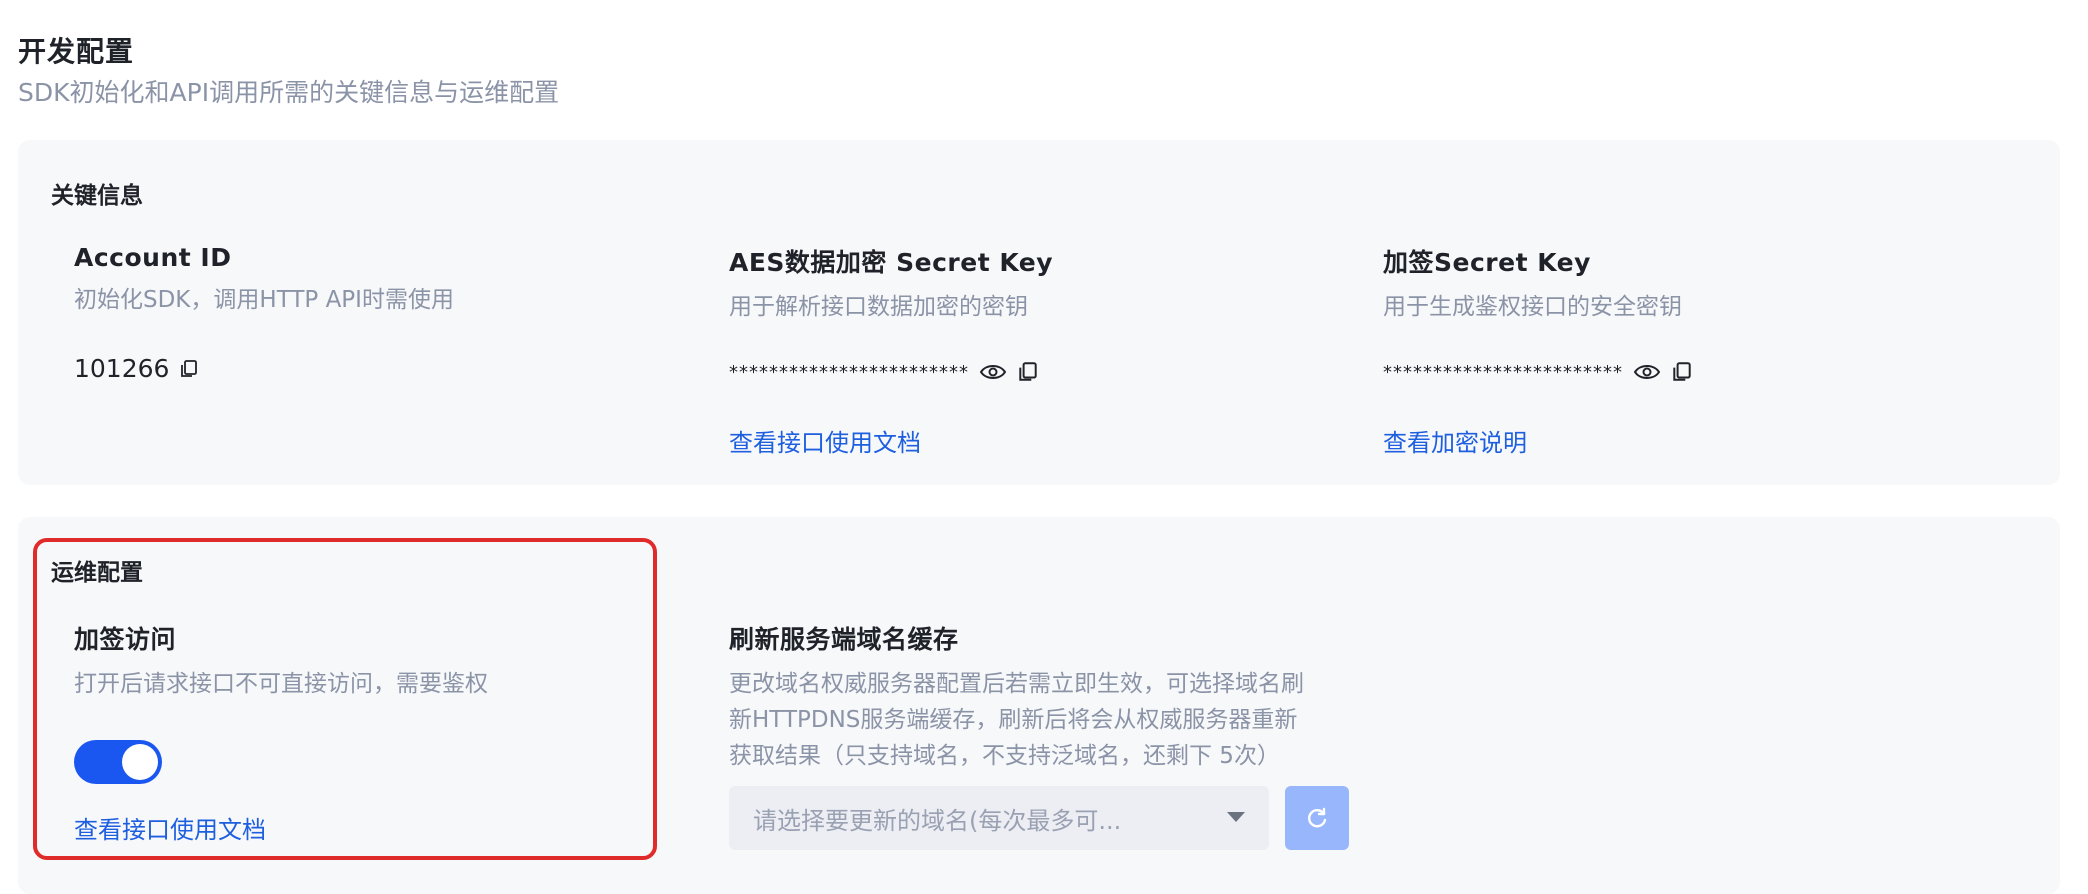 The height and width of the screenshot is (894, 2088). Describe the element at coordinates (97, 196) in the screenshot. I see `key-info-title: 关键信息` at that location.